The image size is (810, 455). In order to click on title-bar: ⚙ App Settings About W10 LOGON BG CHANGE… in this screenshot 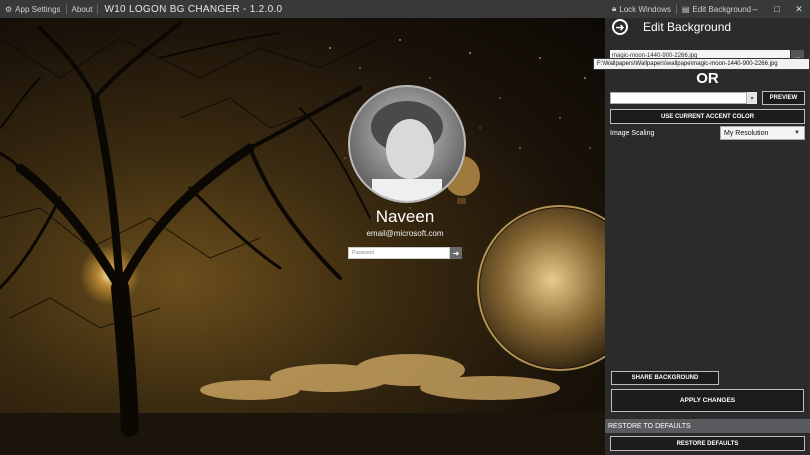, I will do `click(405, 9)`.